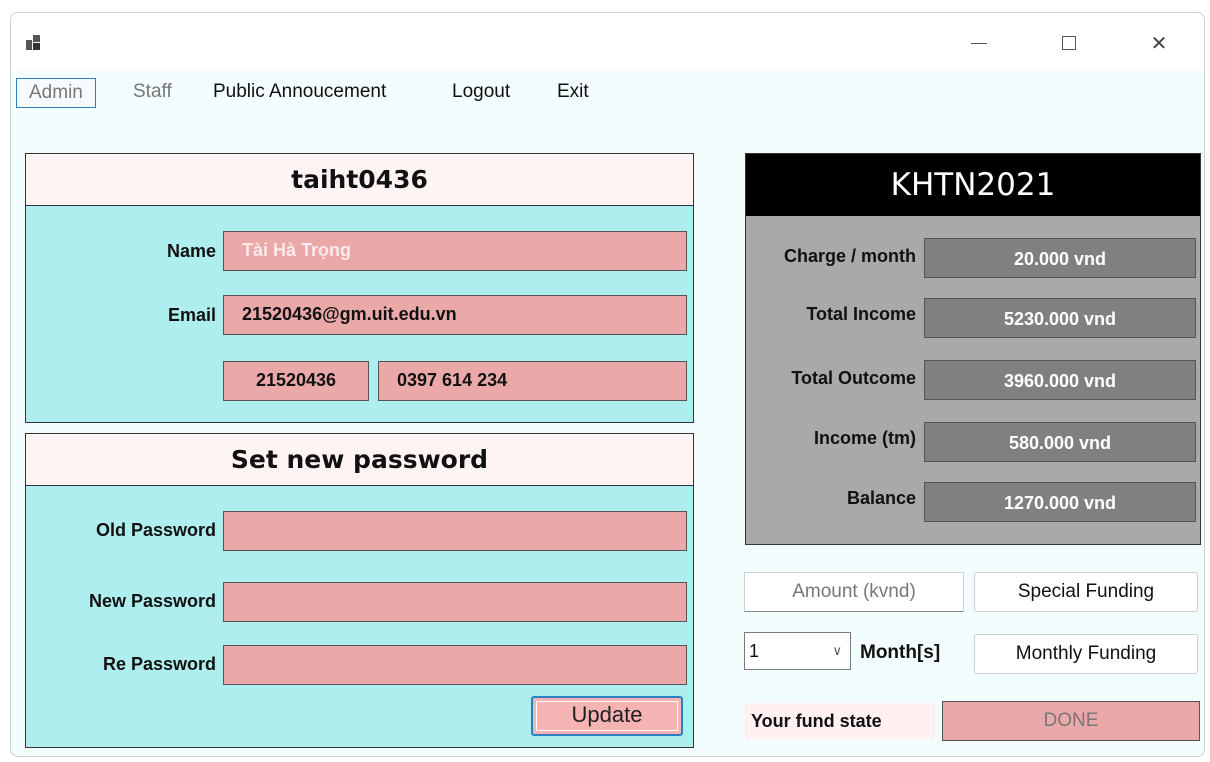  Describe the element at coordinates (36, 42) in the screenshot. I see `app-icon` at that location.